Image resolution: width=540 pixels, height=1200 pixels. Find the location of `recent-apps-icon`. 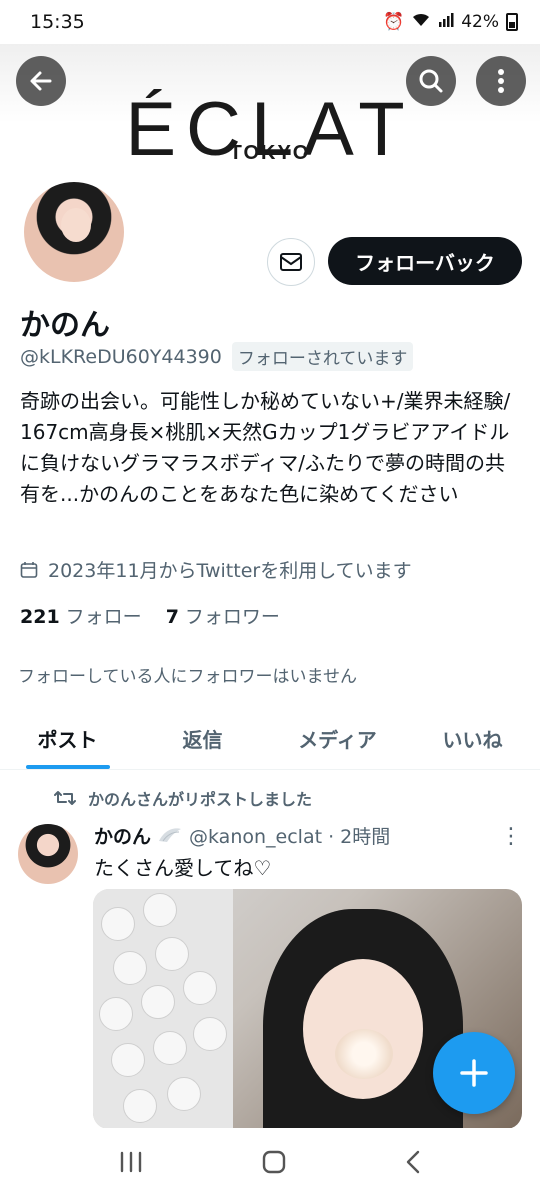

recent-apps-icon is located at coordinates (131, 1162).